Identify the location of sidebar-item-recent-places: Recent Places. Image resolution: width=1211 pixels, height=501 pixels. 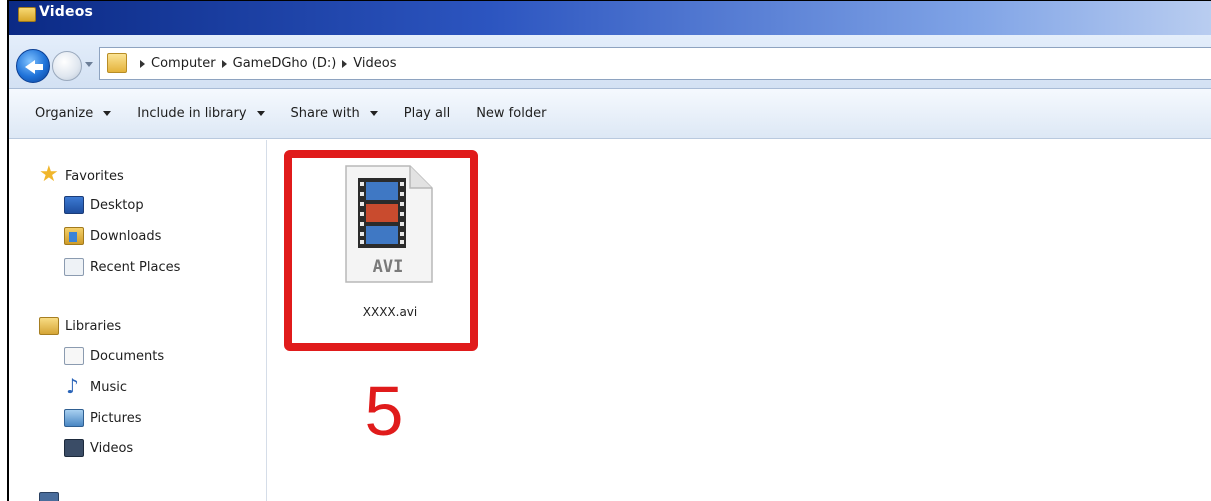
(122, 267).